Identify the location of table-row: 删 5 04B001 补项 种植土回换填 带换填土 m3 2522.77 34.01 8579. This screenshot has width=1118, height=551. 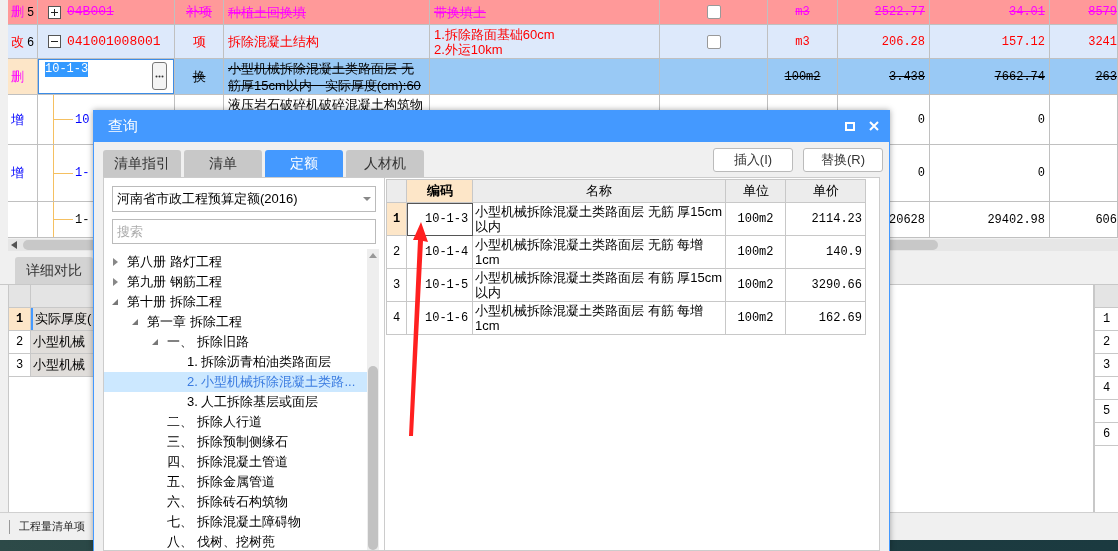
(563, 12).